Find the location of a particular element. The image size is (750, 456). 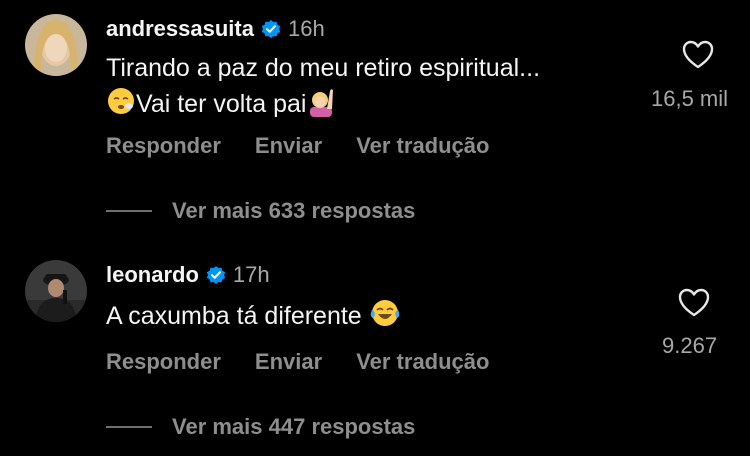

comment-header: leonardo 17h is located at coordinates (188, 275).